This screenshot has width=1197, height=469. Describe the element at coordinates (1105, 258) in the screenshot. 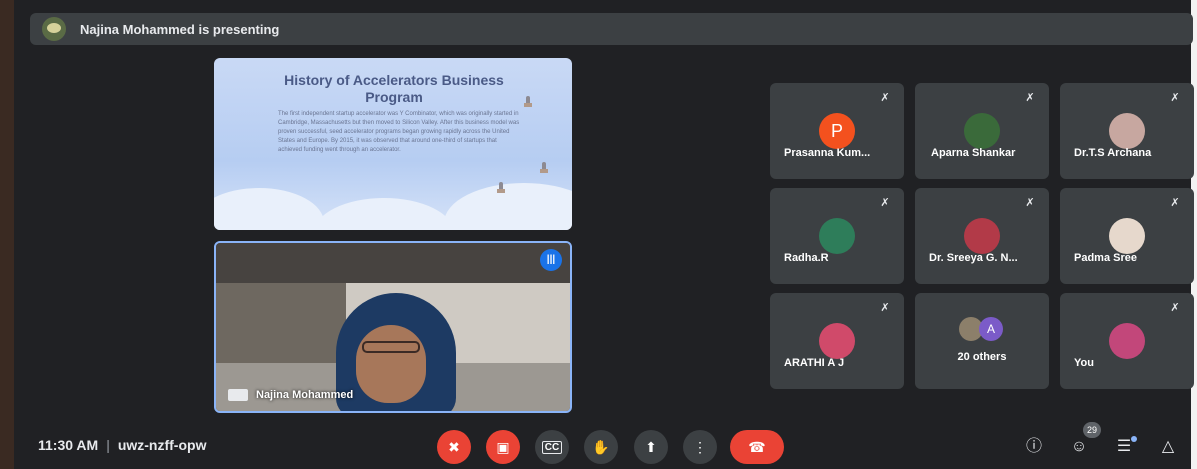

I see `participant-name: Padma Sree` at that location.